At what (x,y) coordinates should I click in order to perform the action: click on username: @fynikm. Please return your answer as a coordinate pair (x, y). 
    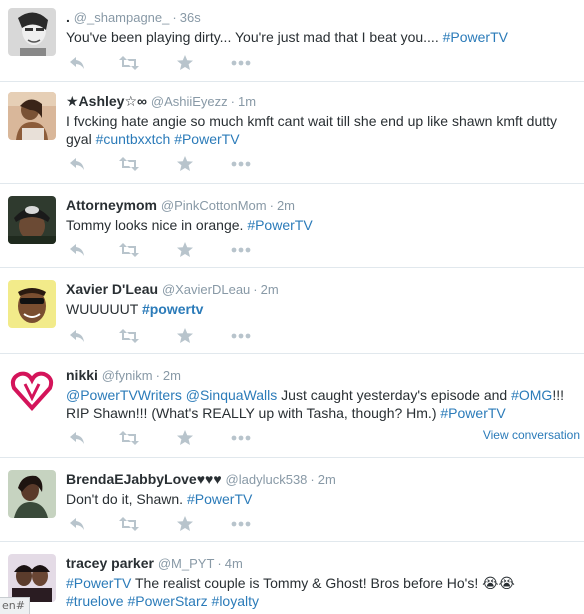
    Looking at the image, I should click on (127, 375).